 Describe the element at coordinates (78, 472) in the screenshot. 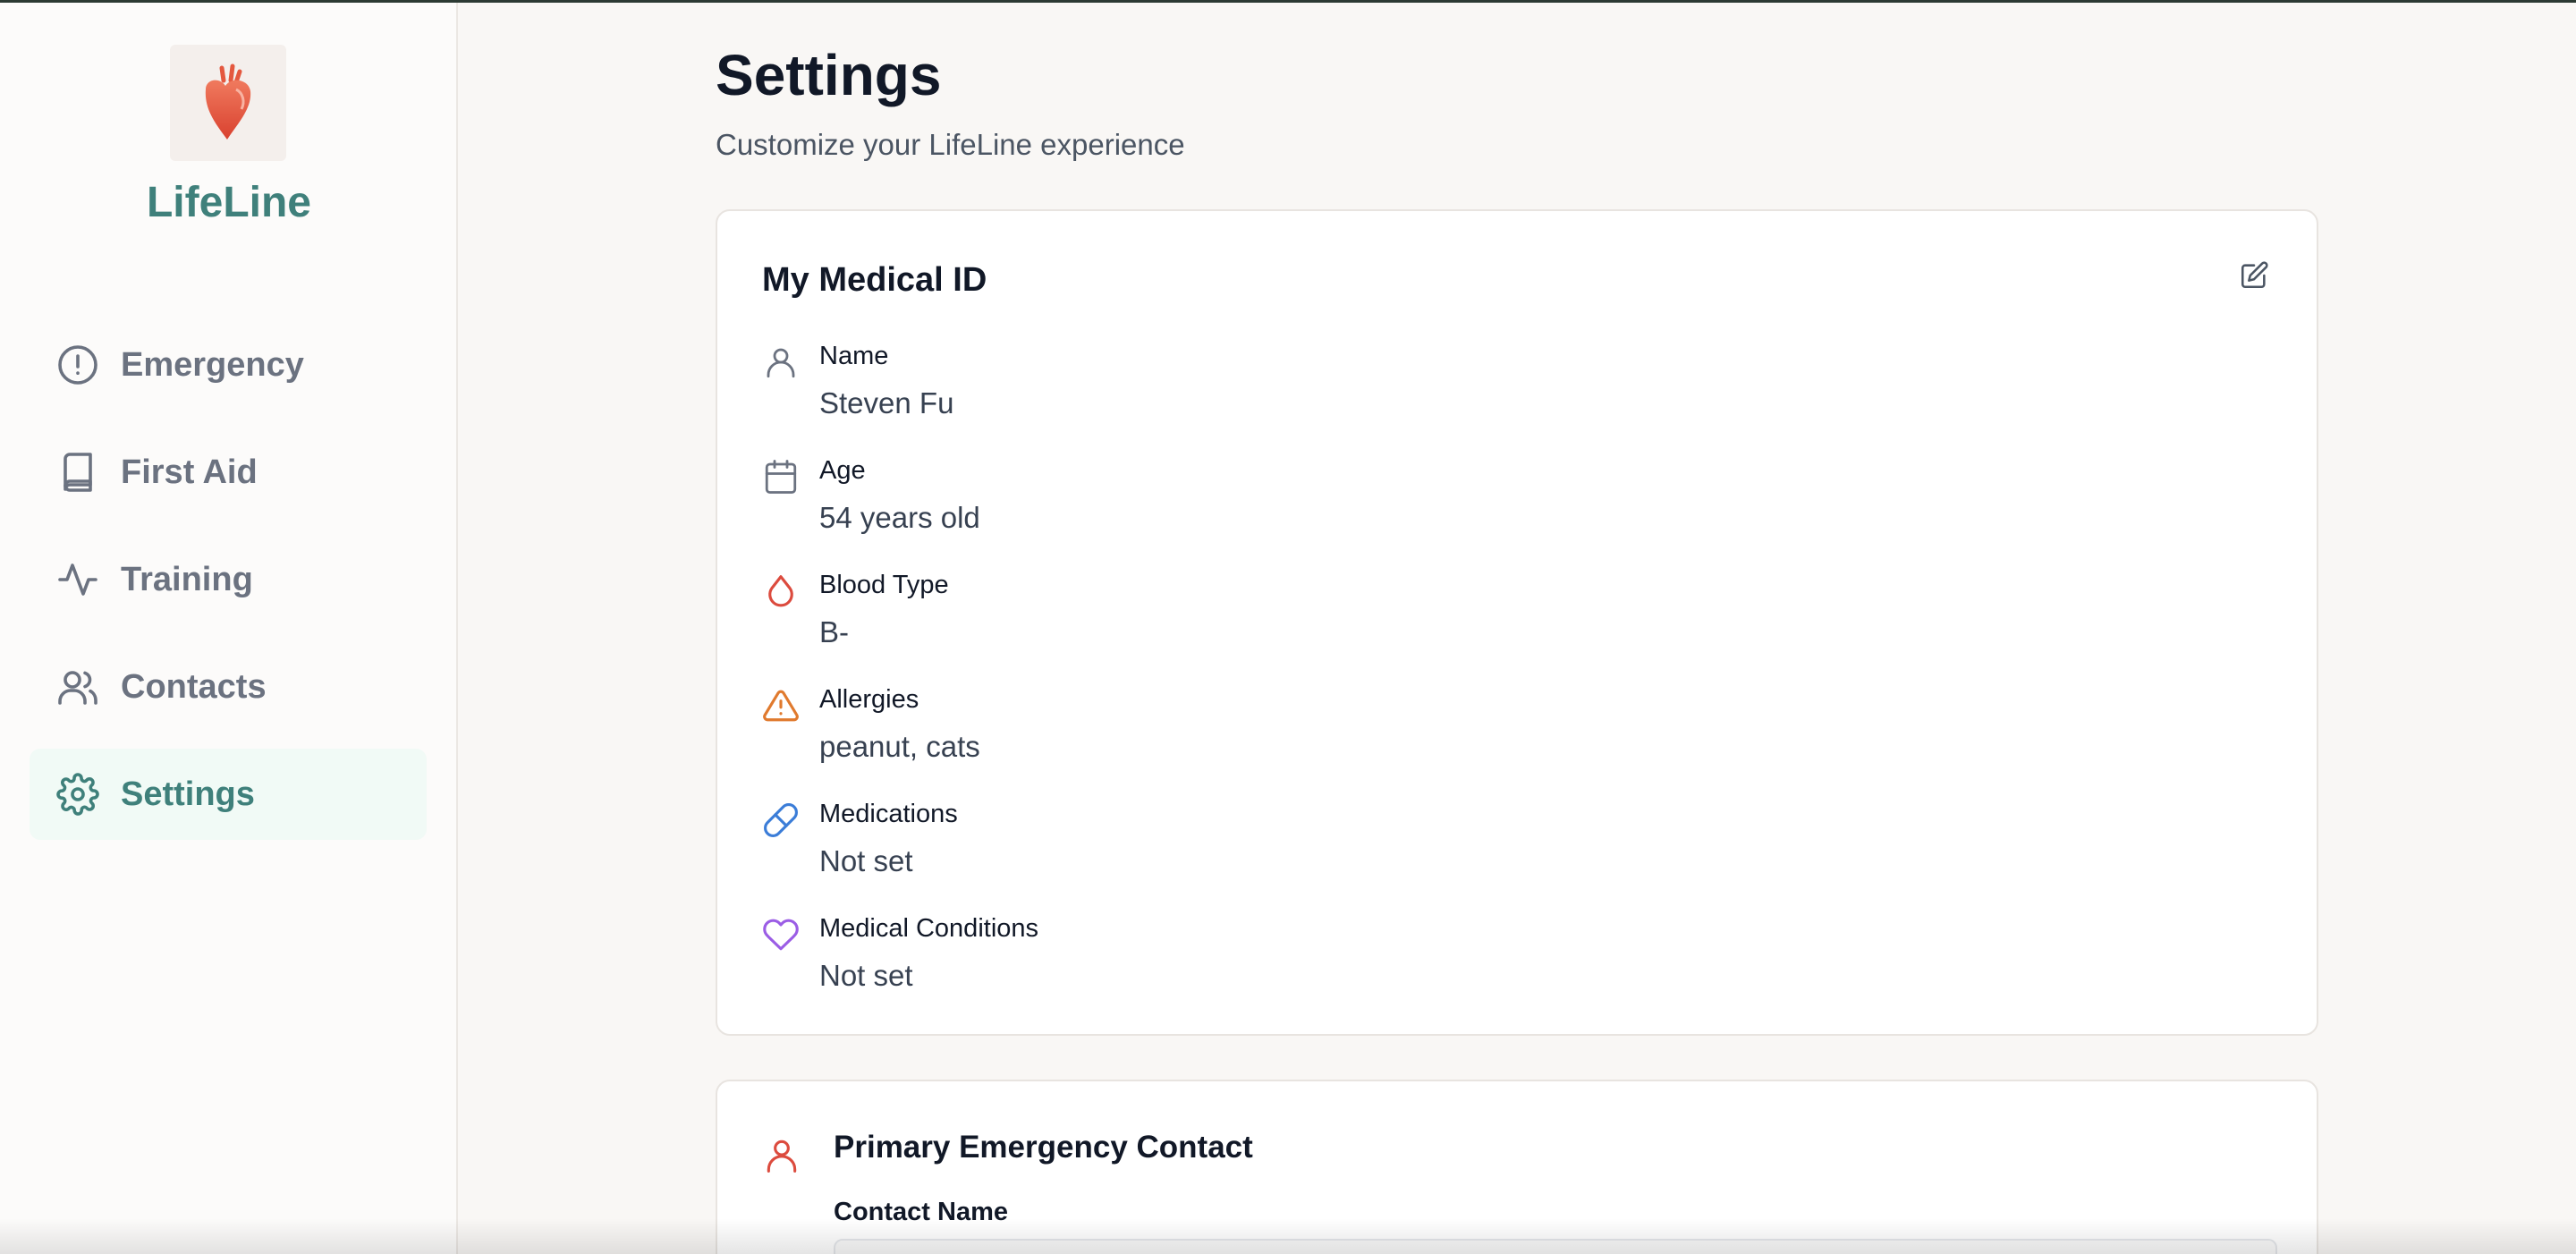

I see `book-icon` at that location.